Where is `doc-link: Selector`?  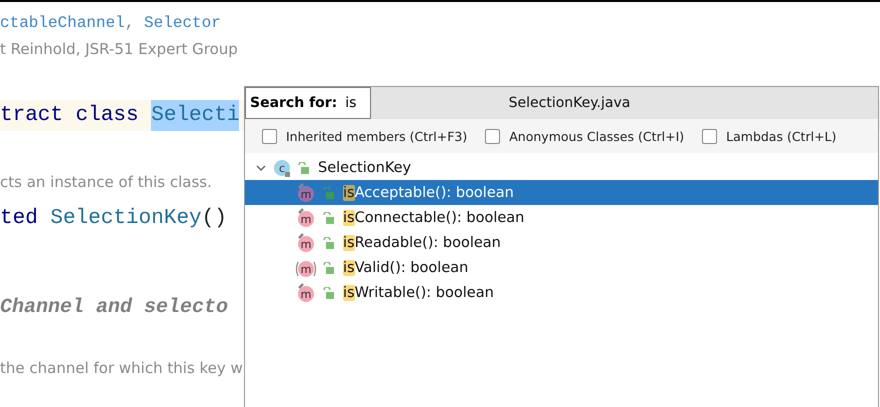 doc-link: Selector is located at coordinates (182, 23).